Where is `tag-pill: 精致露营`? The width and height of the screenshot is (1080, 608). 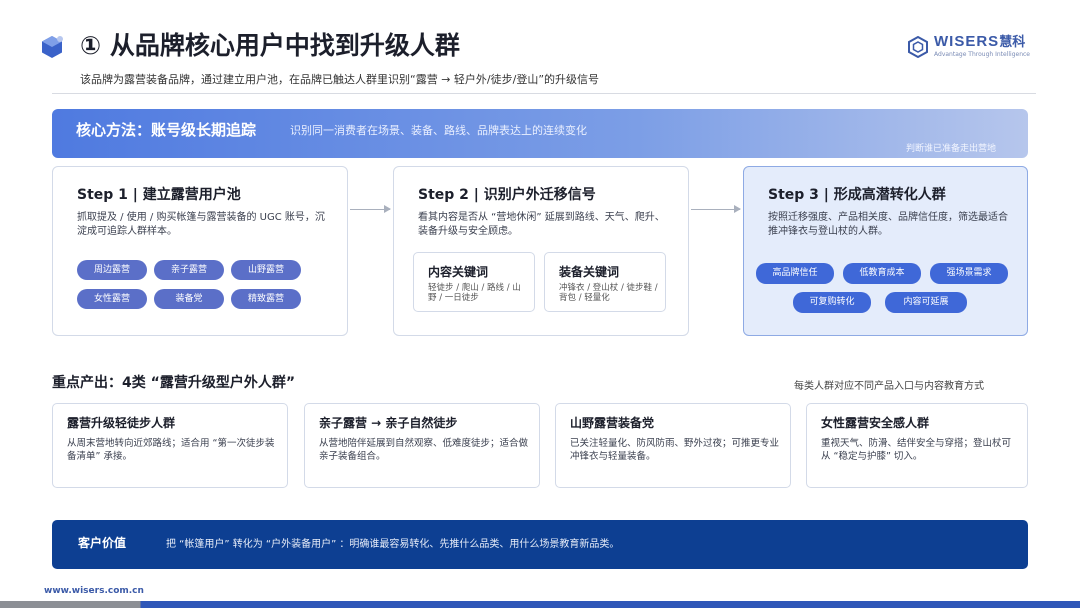
tag-pill: 精致露营 is located at coordinates (266, 299).